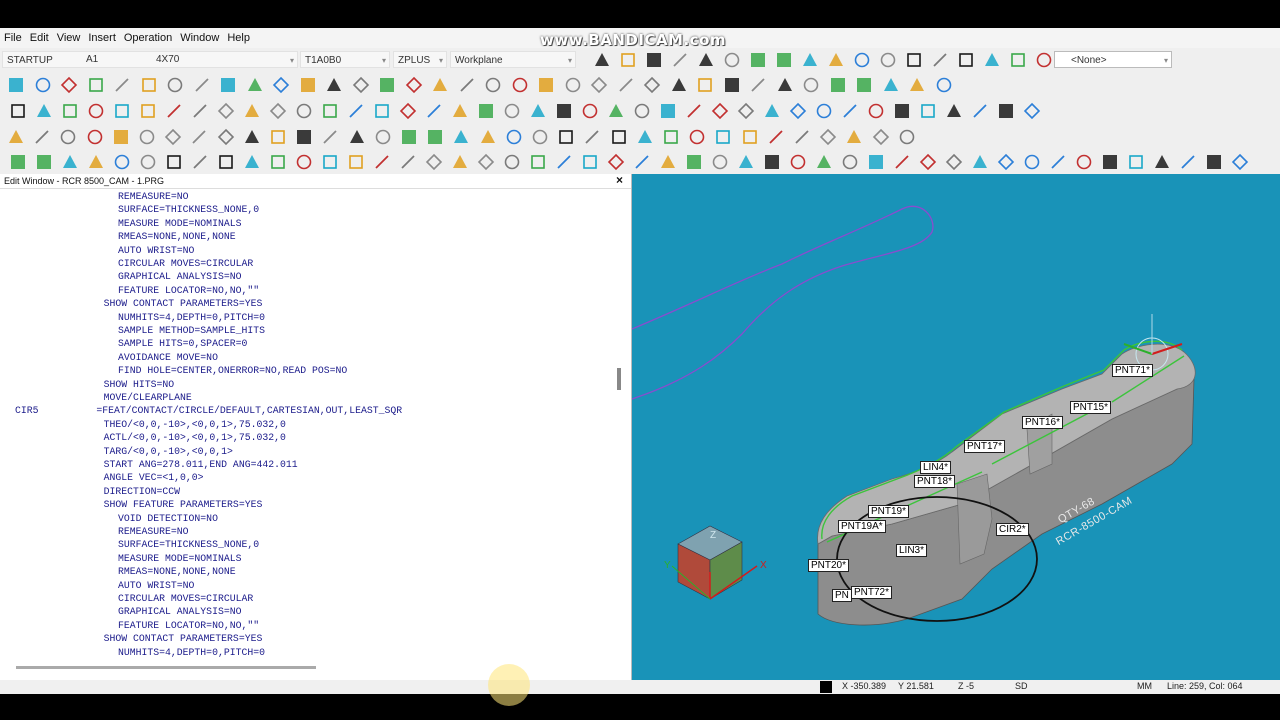 The height and width of the screenshot is (720, 1280). I want to click on menu-item: Edit, so click(39, 38).